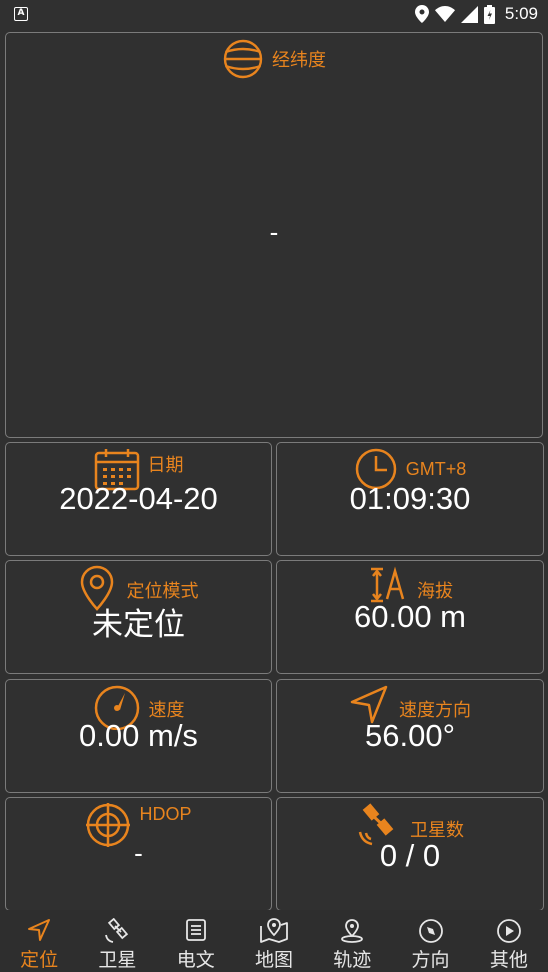  I want to click on compass-icon, so click(430, 931).